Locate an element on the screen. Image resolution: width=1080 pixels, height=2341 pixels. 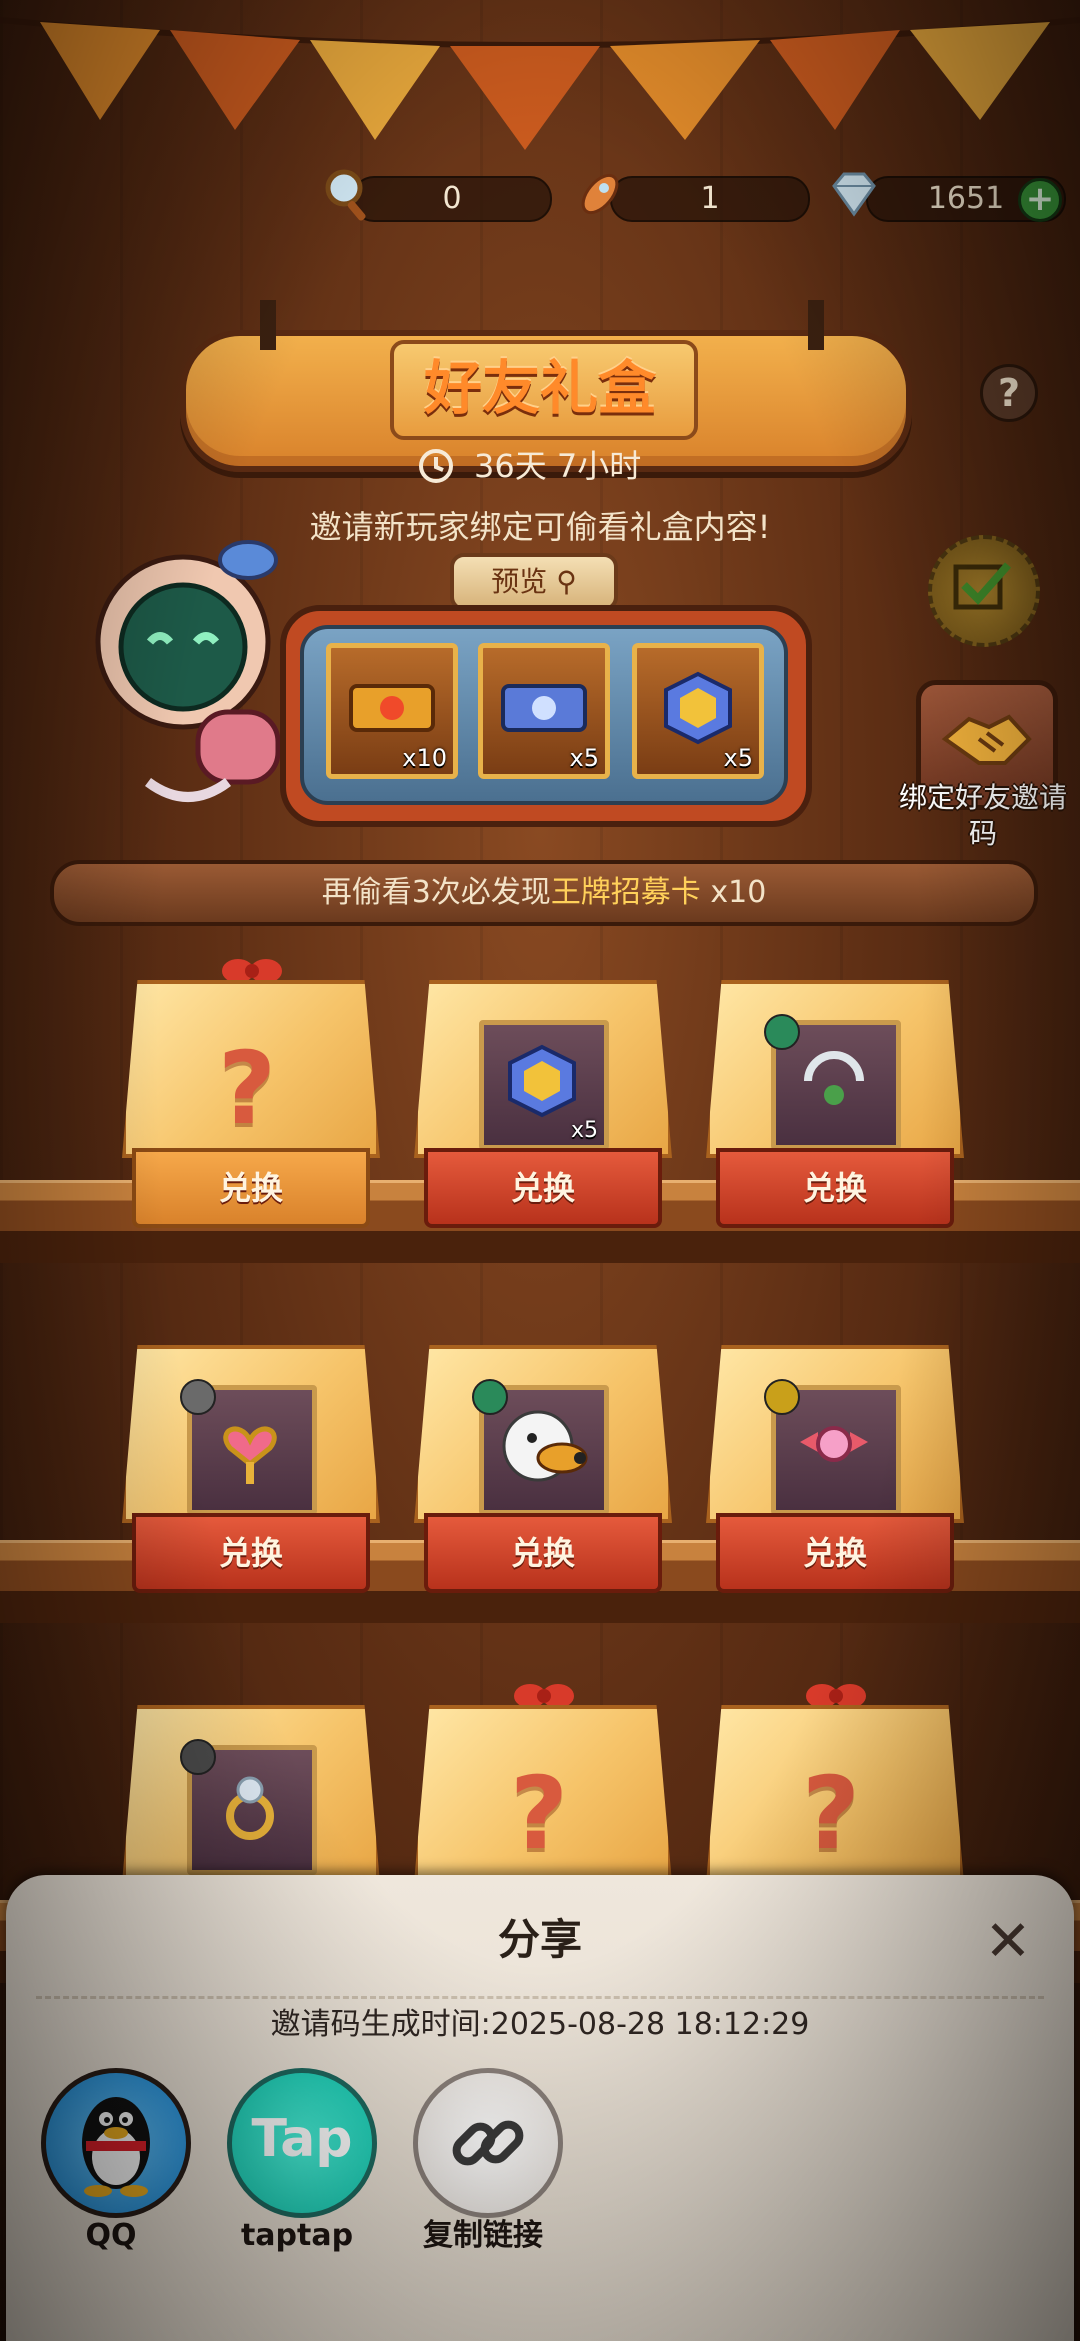
diamond-ring-icon is located at coordinates (250, 1808).